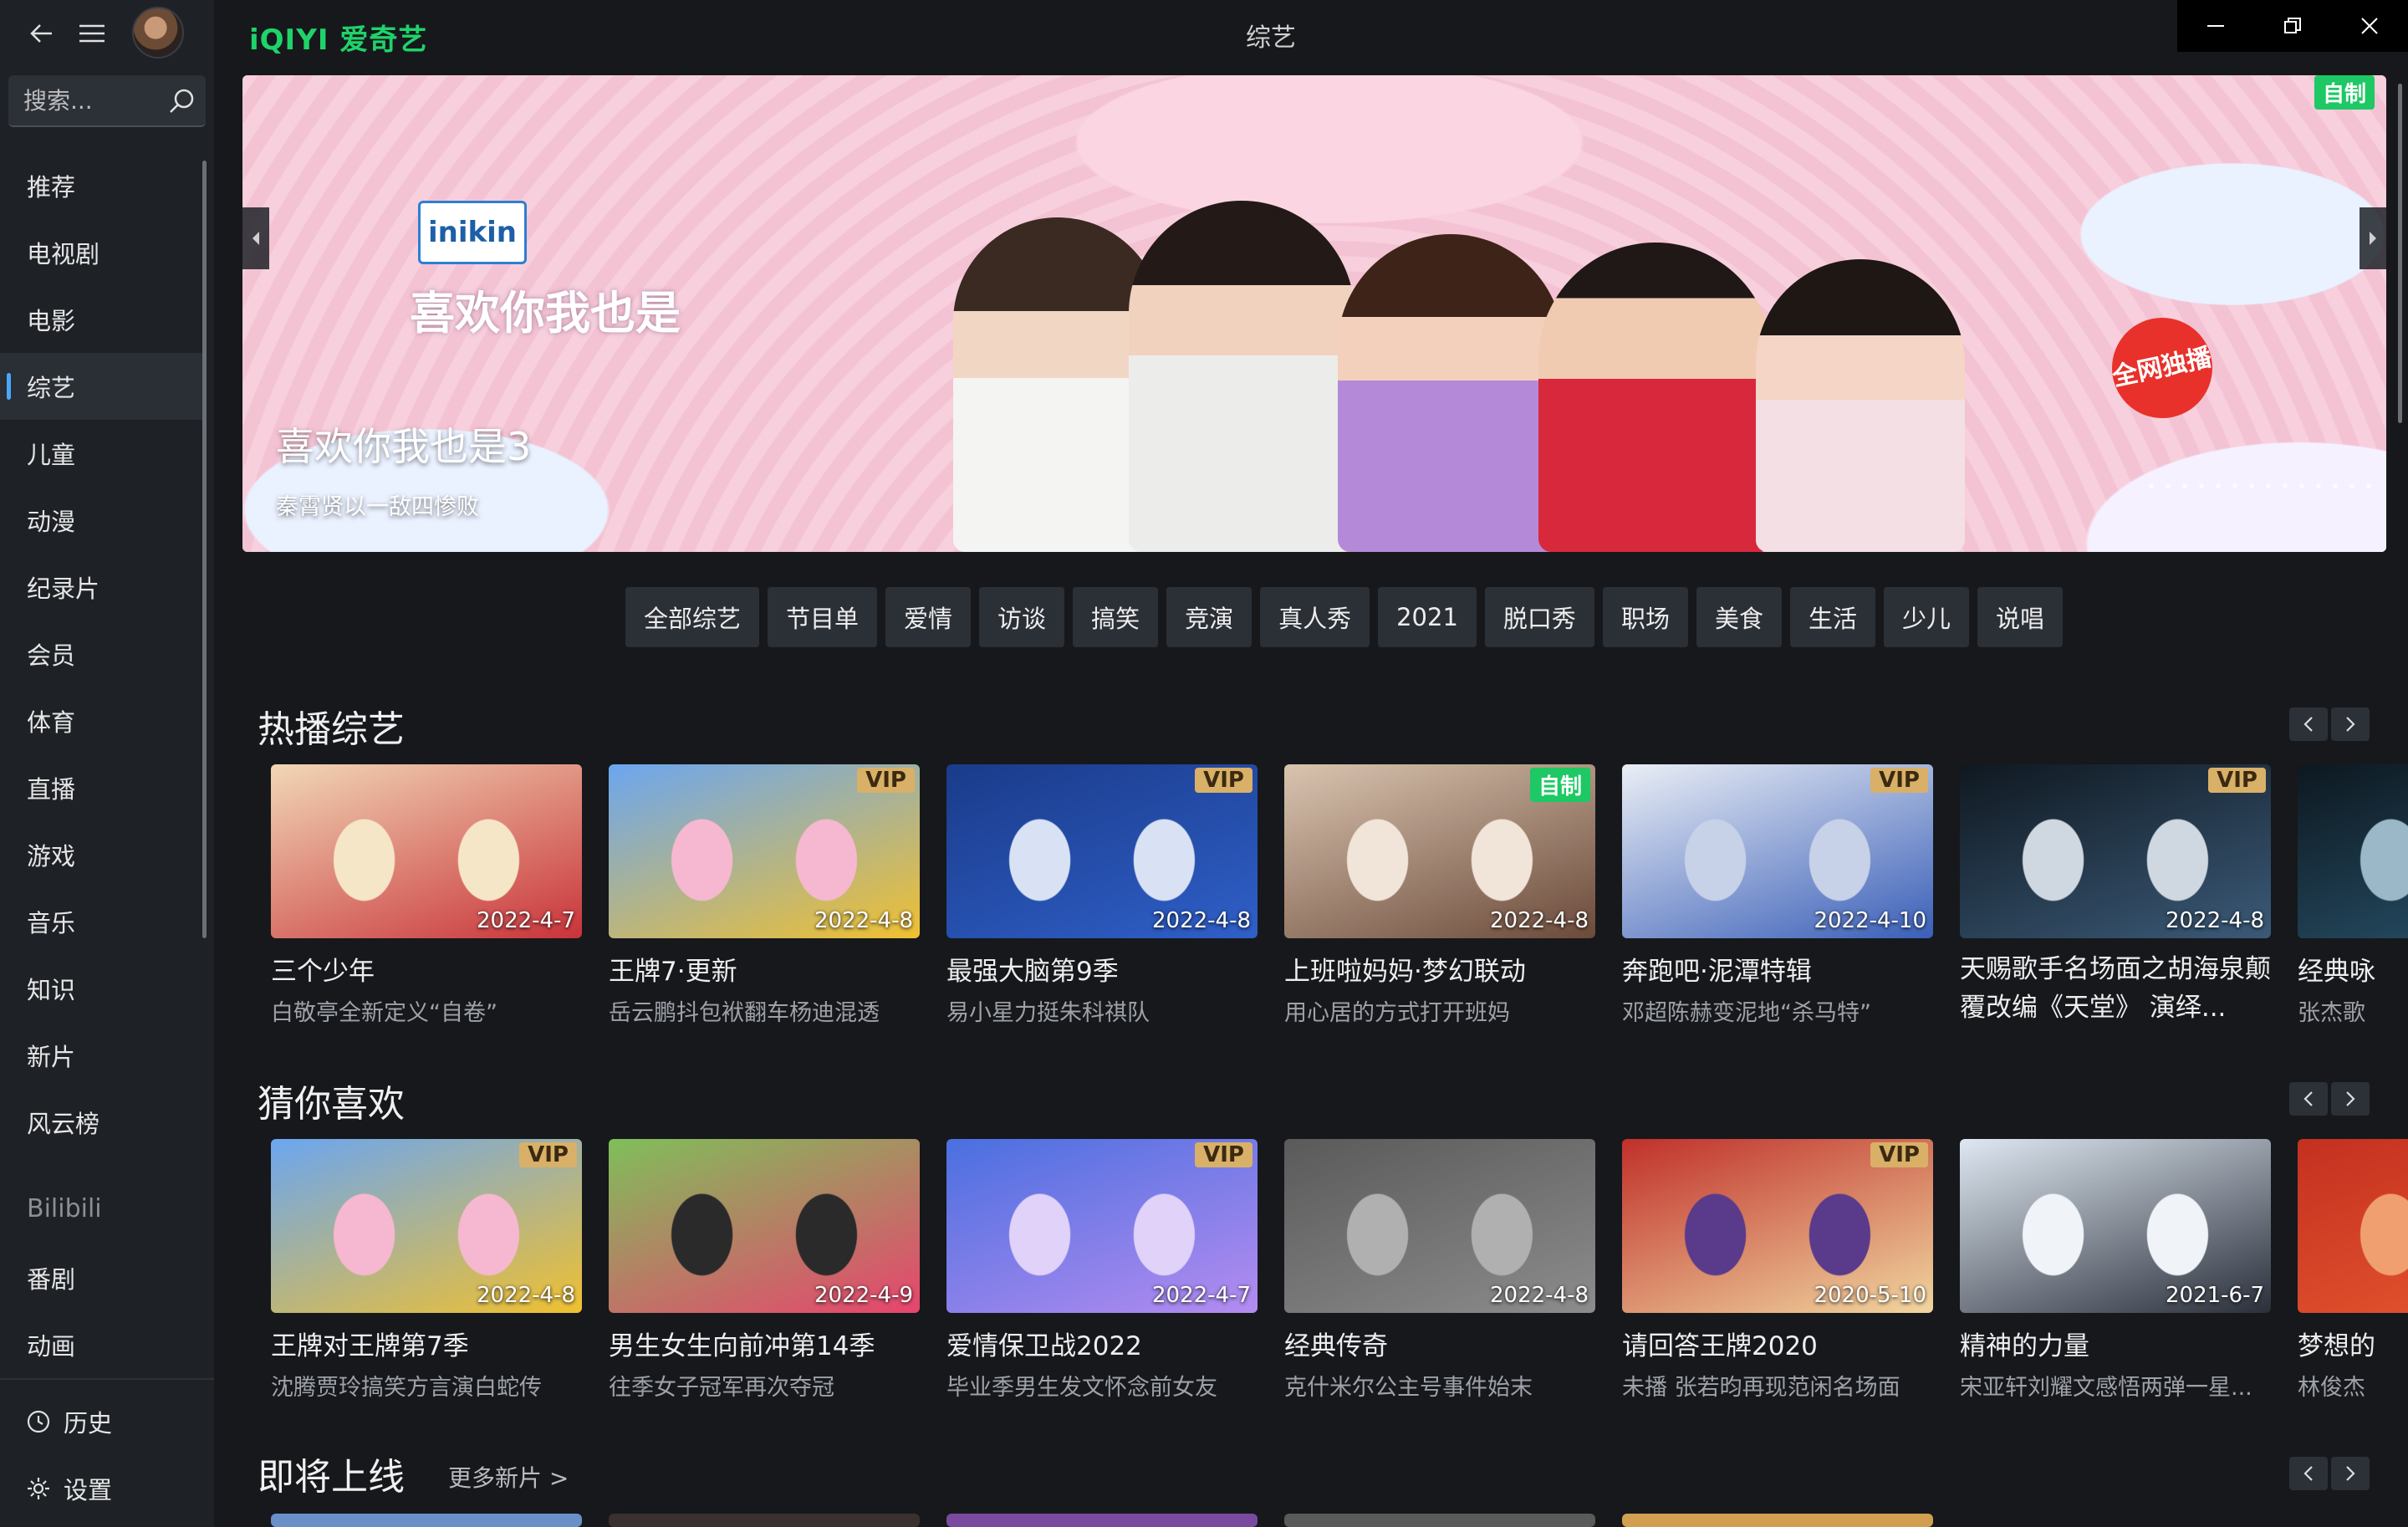 The width and height of the screenshot is (2408, 1527). Describe the element at coordinates (103, 1344) in the screenshot. I see `nav-item-animation: 动画` at that location.